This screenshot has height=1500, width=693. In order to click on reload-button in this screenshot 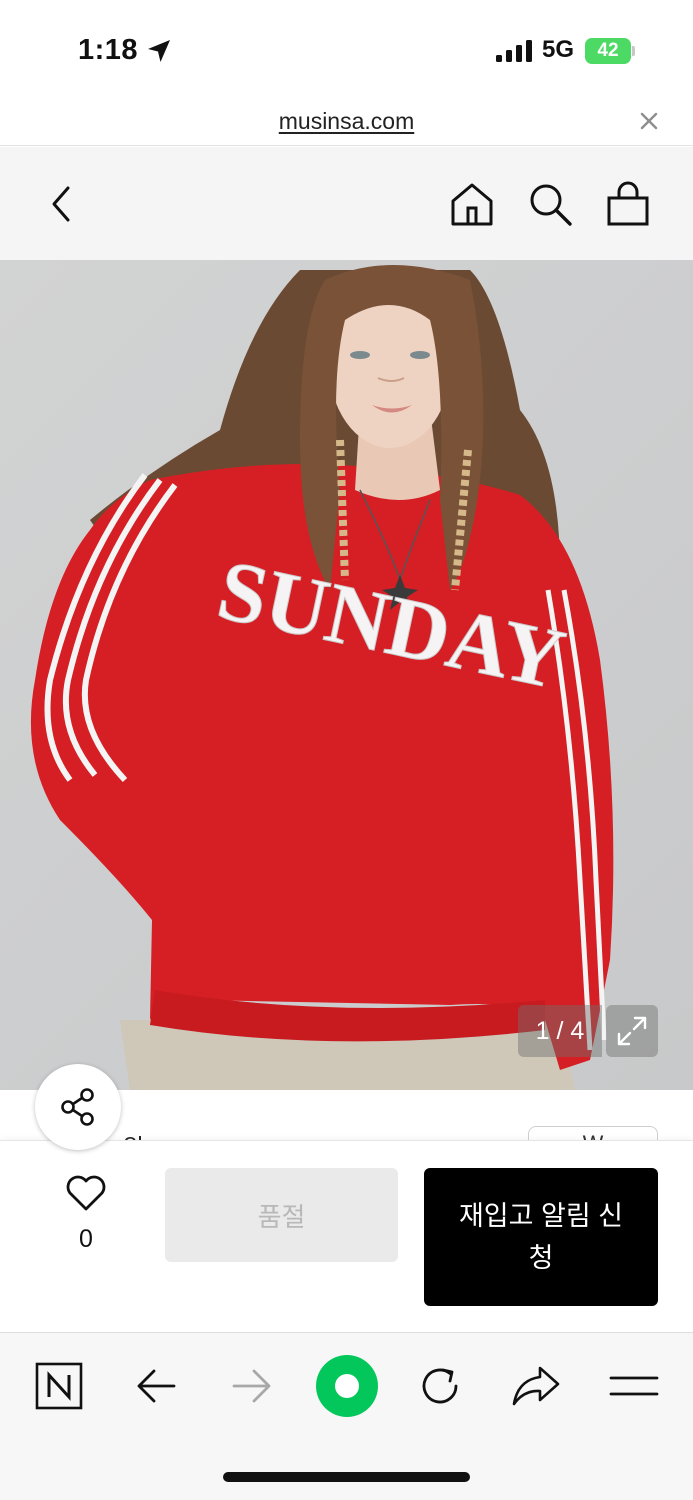, I will do `click(440, 1386)`.